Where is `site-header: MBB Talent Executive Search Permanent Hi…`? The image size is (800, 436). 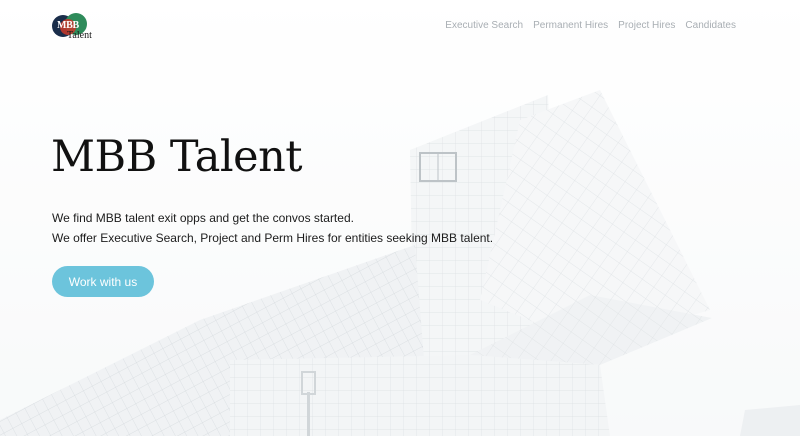 site-header: MBB Talent Executive Search Permanent Hi… is located at coordinates (400, 26).